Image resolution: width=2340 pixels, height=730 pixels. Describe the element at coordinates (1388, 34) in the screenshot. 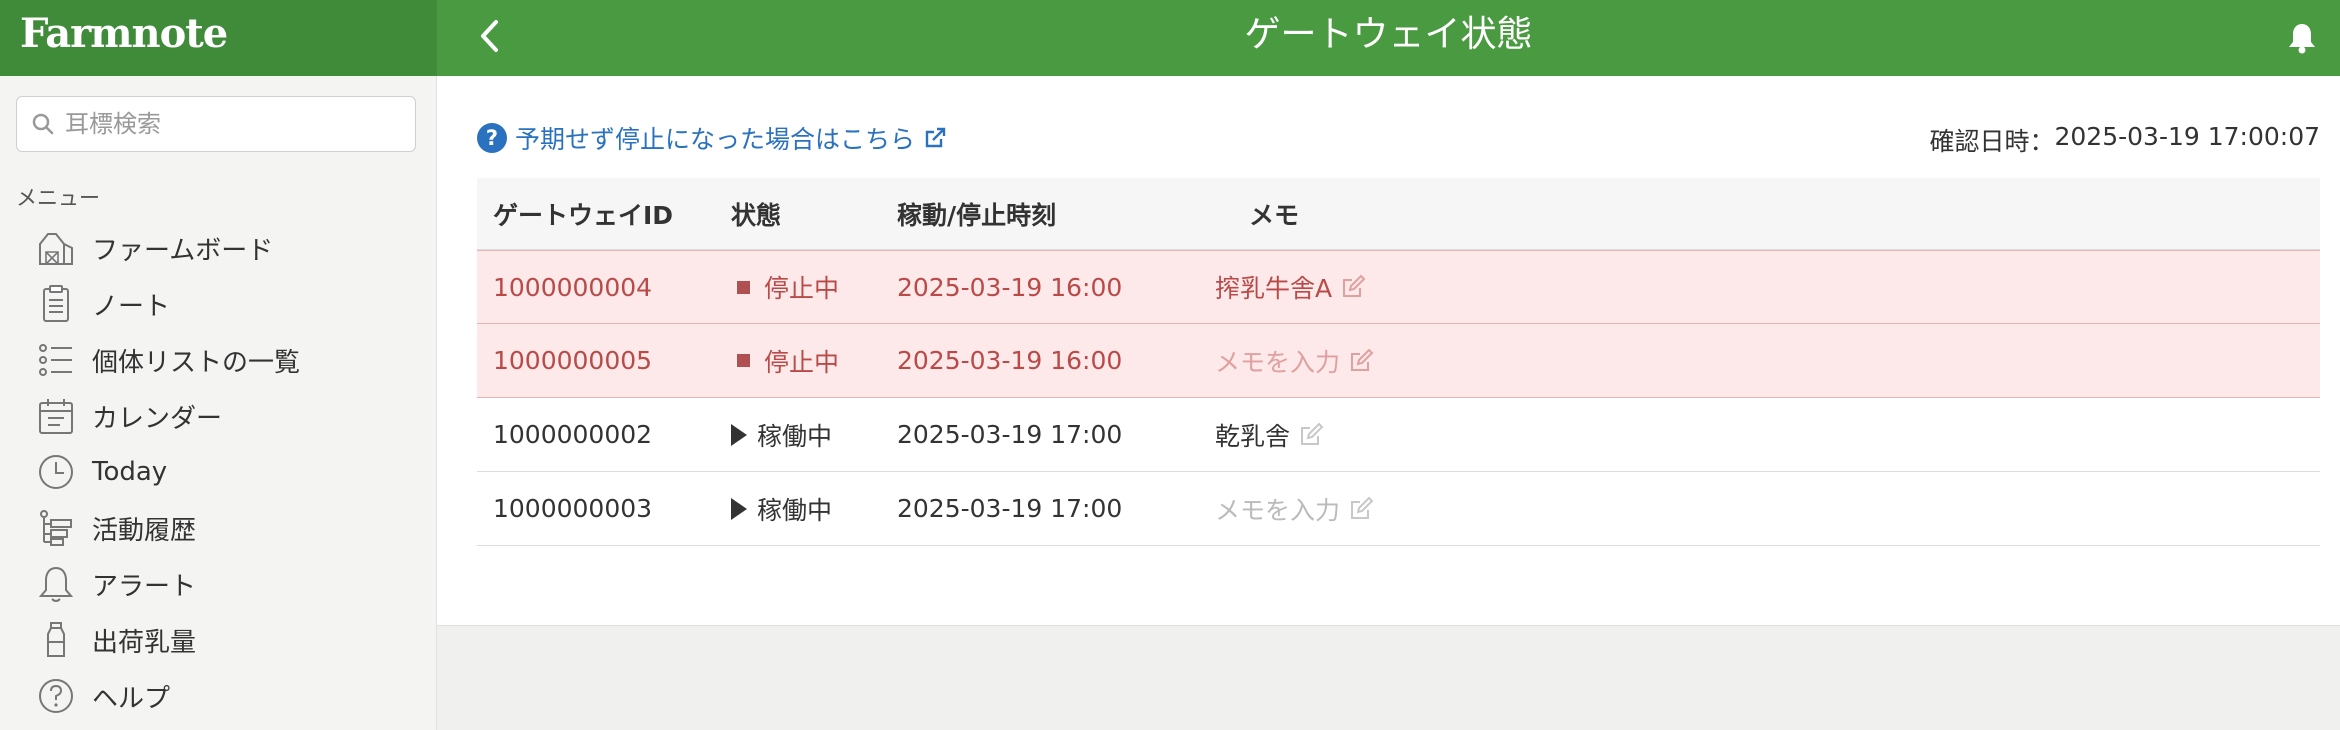

I see `page-title: ゲートウェイ状態` at that location.